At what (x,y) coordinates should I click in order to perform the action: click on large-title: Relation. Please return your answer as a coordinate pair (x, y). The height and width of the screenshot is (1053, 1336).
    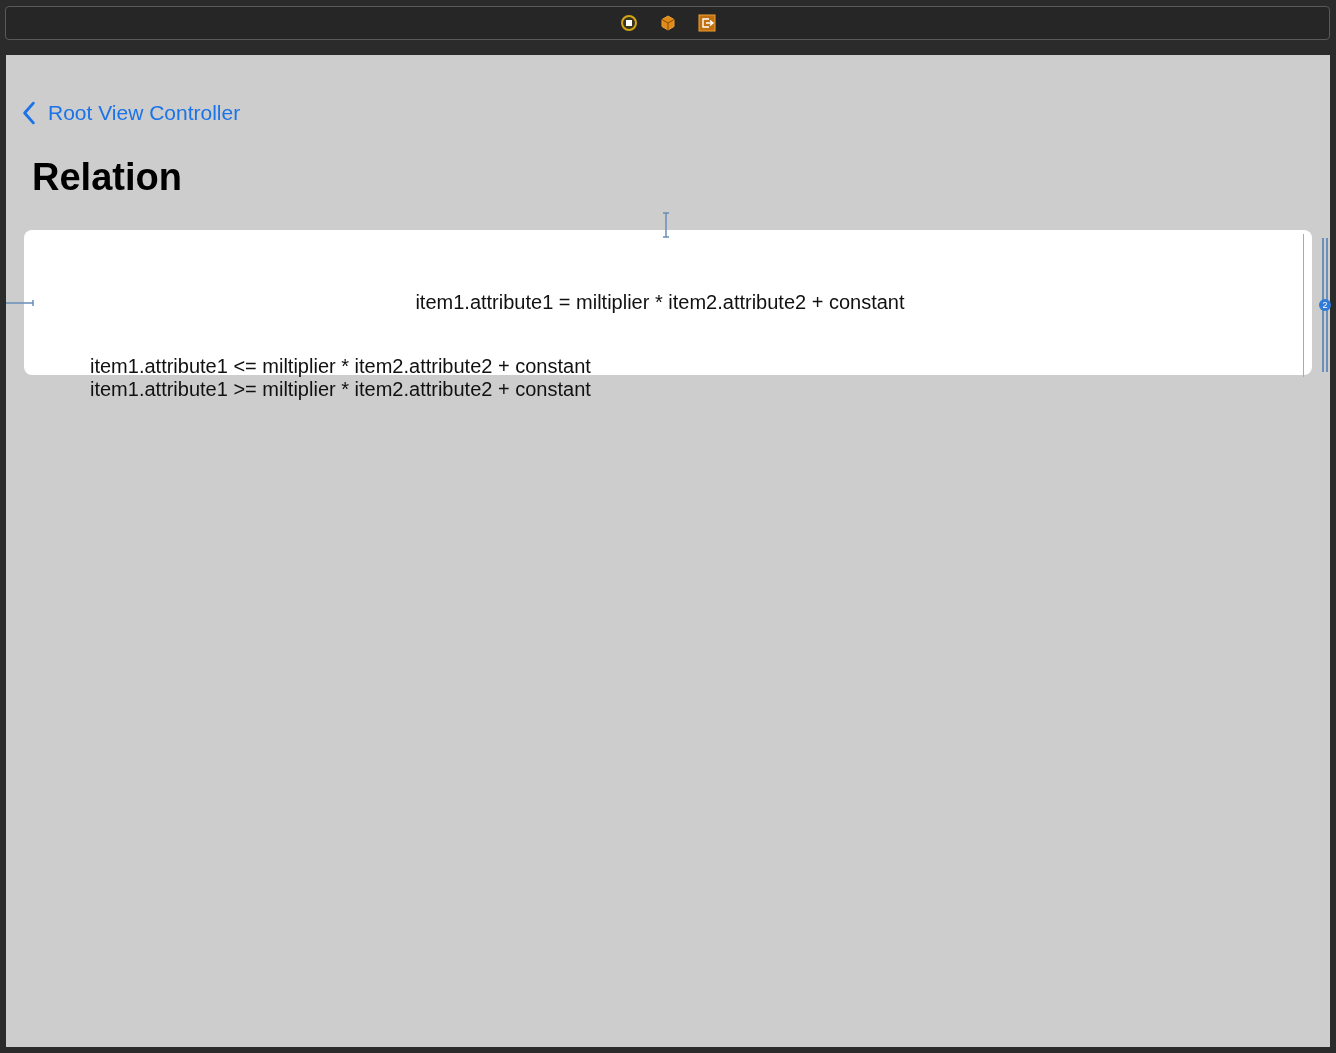
    Looking at the image, I should click on (107, 177).